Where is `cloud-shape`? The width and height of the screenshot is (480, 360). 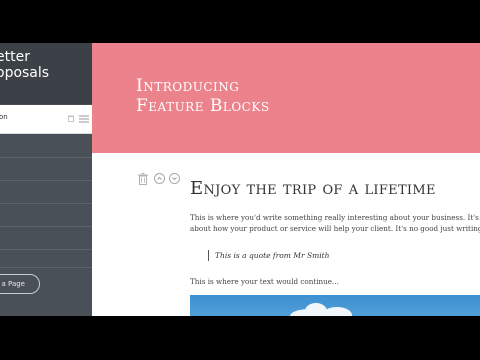
cloud-shape is located at coordinates (337, 311).